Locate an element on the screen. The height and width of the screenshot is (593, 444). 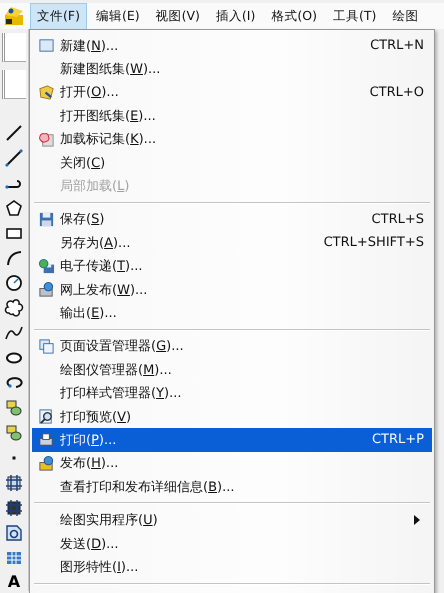
menu-bar-item: 格式(O) is located at coordinates (294, 16).